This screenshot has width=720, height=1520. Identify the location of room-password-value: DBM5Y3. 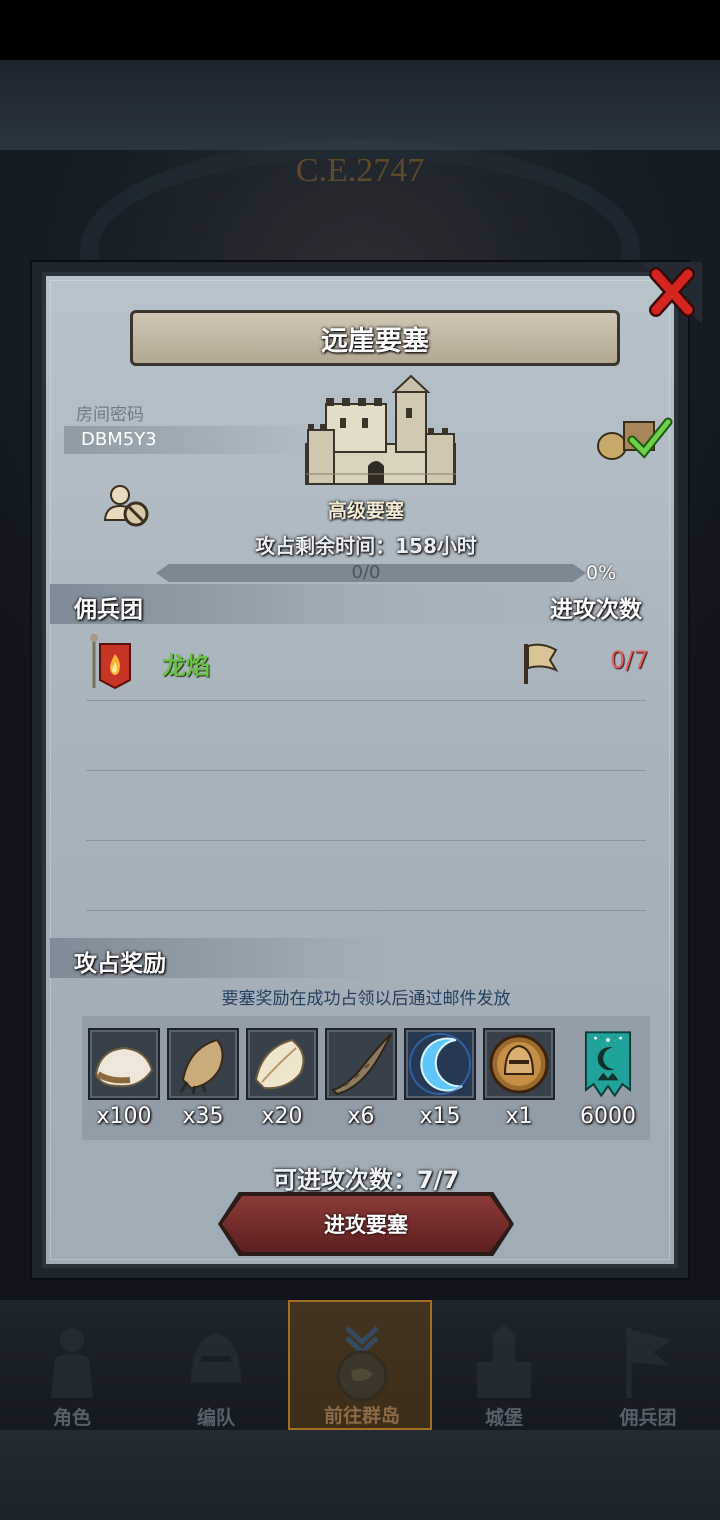
(119, 439).